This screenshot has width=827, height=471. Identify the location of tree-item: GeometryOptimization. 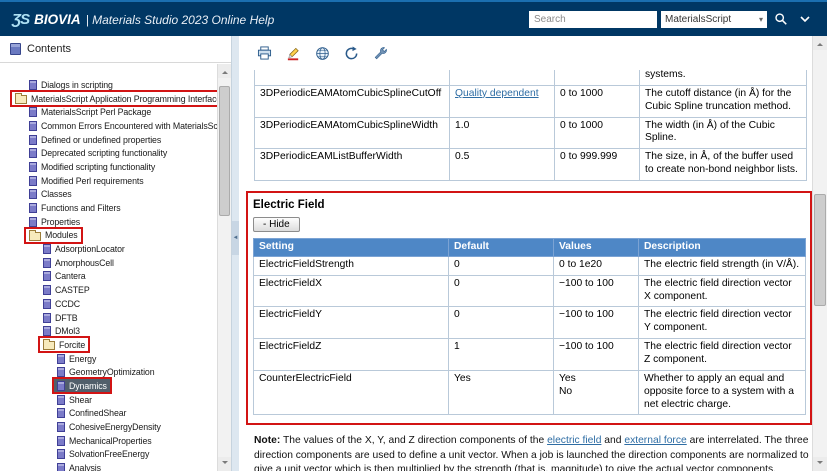
(108, 372).